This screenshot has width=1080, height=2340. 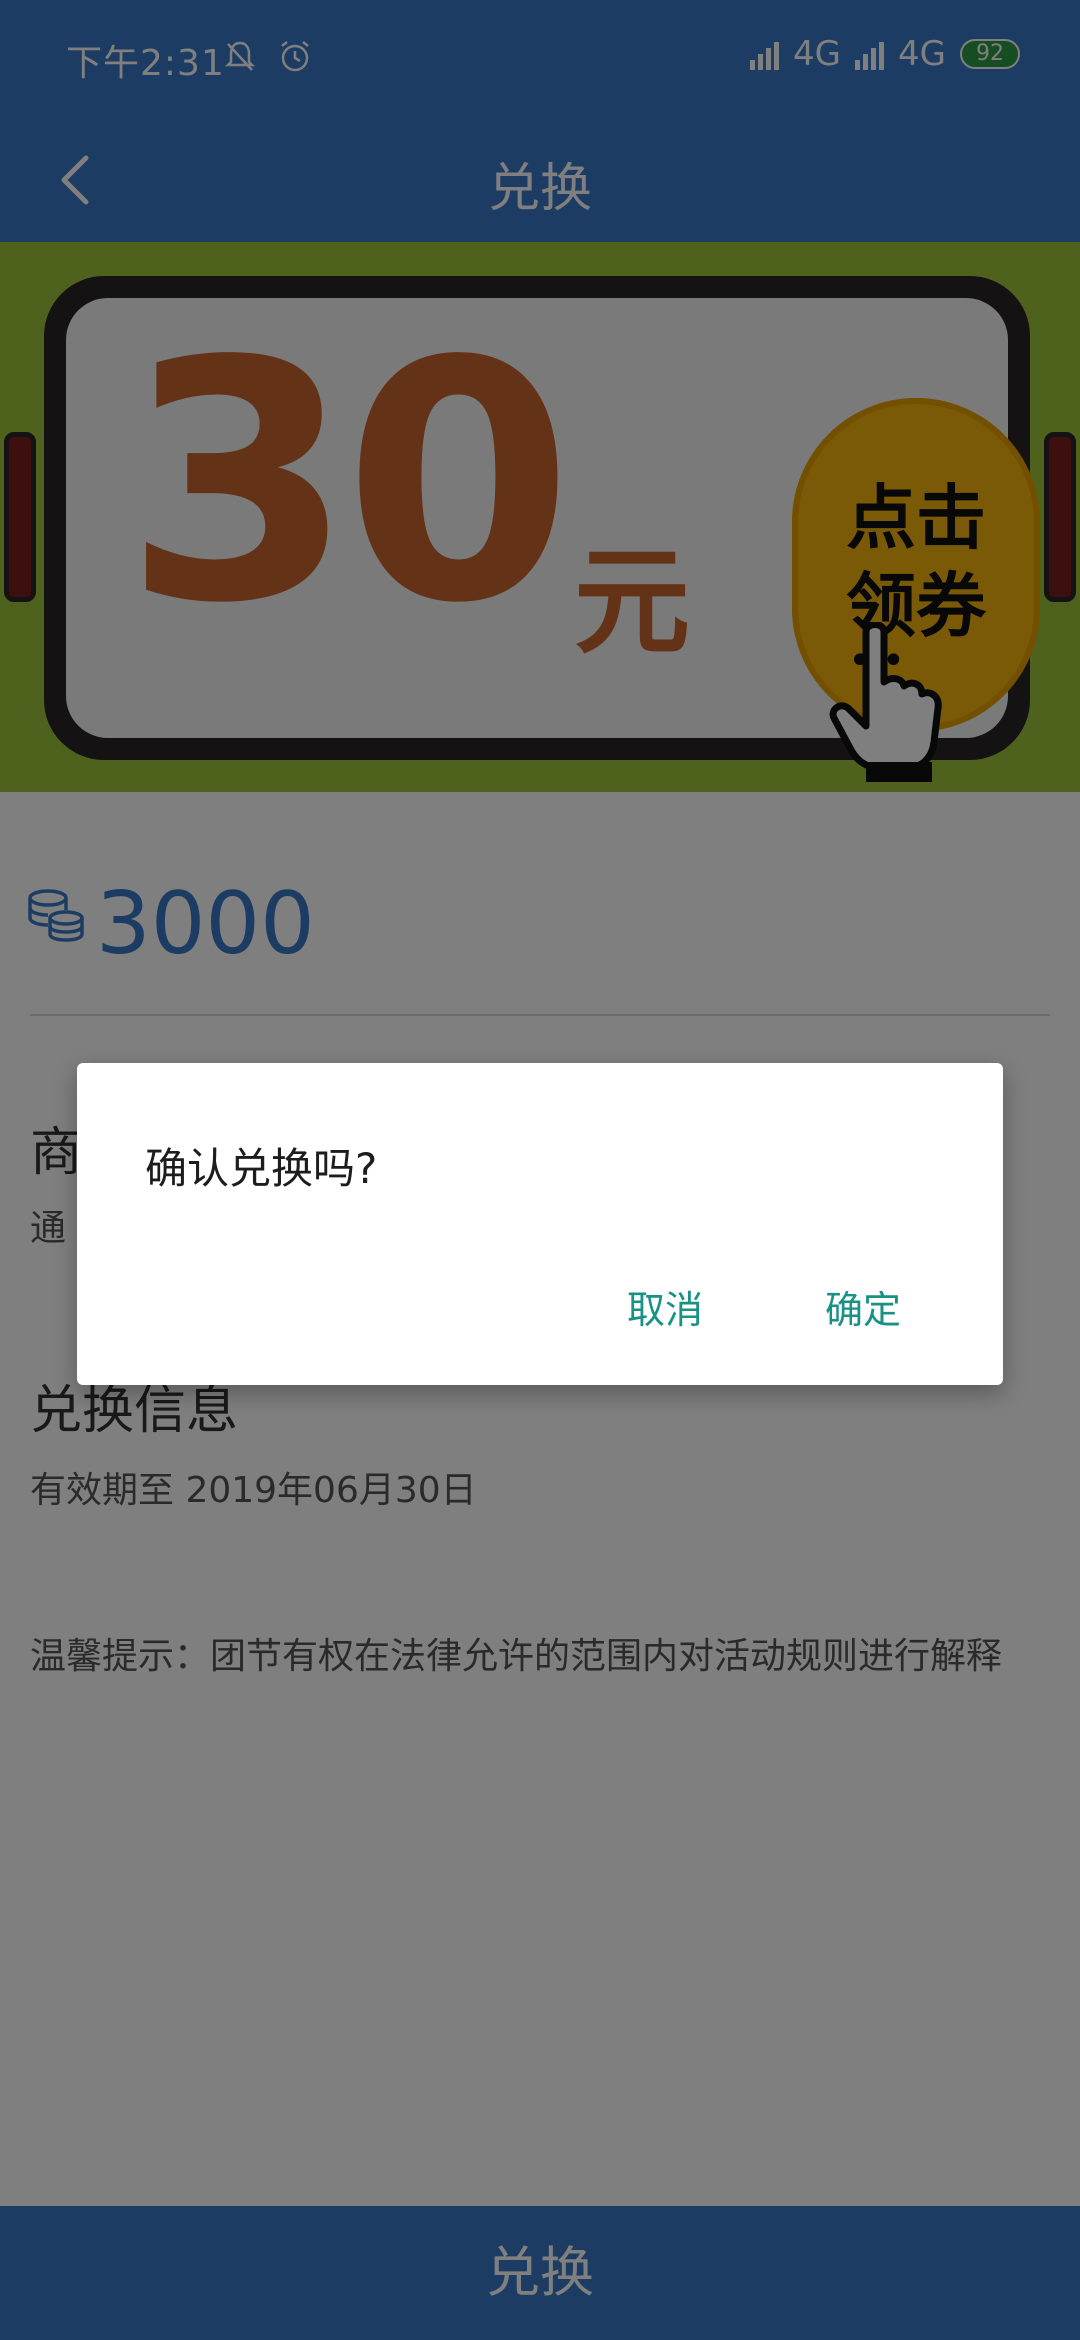 I want to click on confirm-dialog: 确认兑换吗? 取消 确定, so click(x=540, y=1224).